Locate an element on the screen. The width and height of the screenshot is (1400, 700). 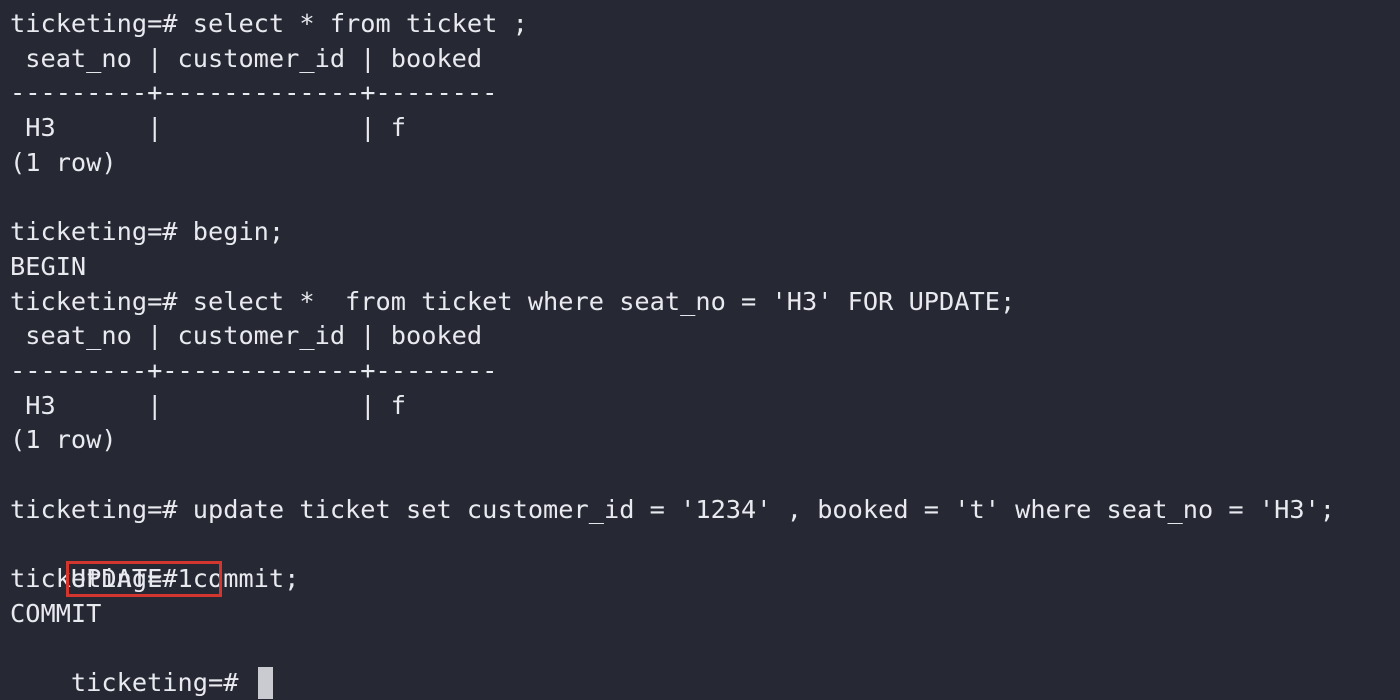
text-cursor is located at coordinates (265, 683).